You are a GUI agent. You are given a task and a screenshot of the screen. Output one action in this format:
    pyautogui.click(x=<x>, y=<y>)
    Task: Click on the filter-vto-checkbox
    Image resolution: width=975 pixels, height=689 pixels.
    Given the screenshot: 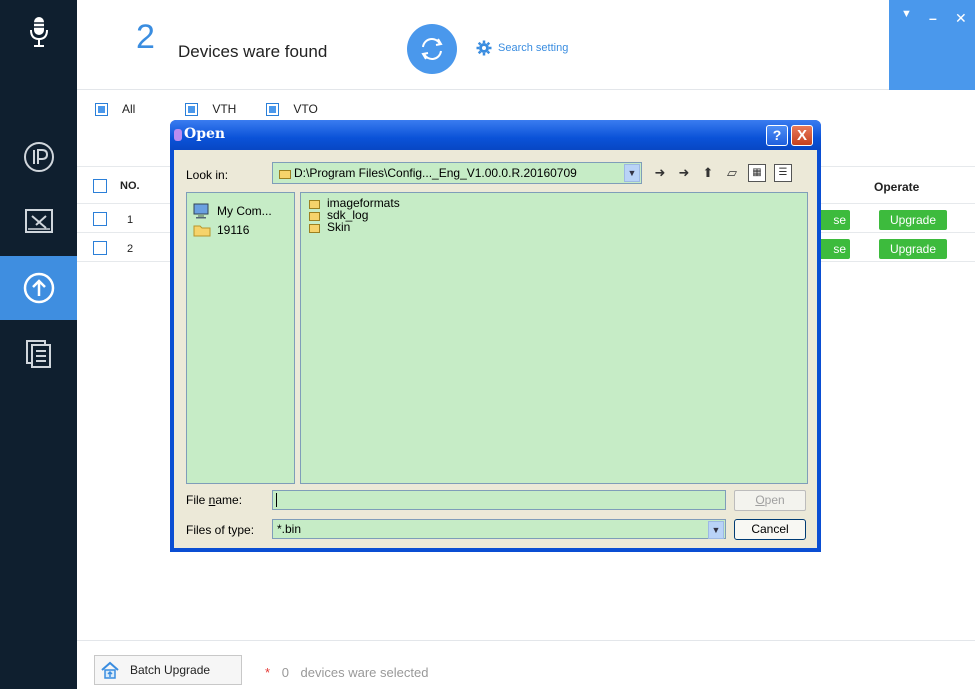 What is the action you would take?
    pyautogui.click(x=273, y=109)
    